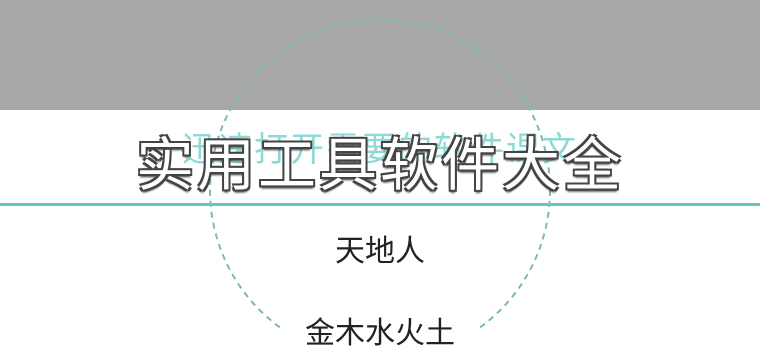 The height and width of the screenshot is (352, 760). Describe the element at coordinates (380, 204) in the screenshot. I see `header-divider` at that location.